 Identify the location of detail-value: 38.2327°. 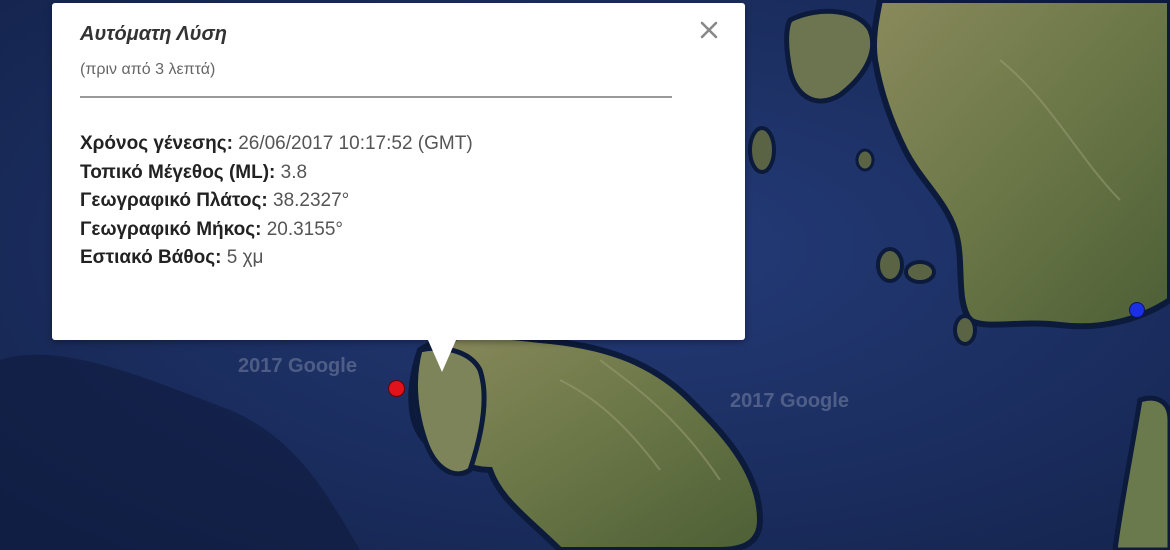
(311, 200).